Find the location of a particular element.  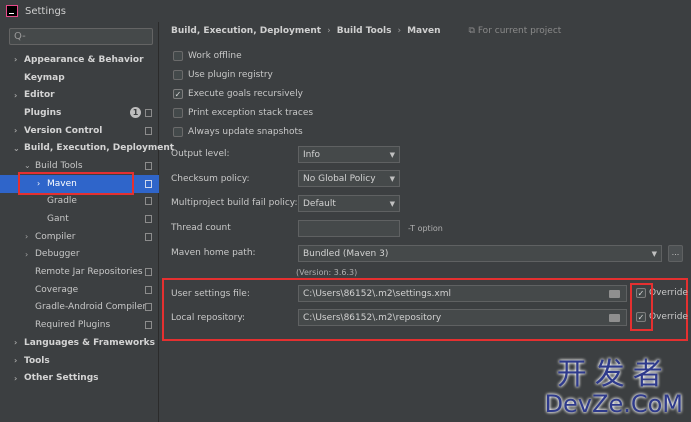

sidebar-item-debugger: › Debugger is located at coordinates (79, 255).